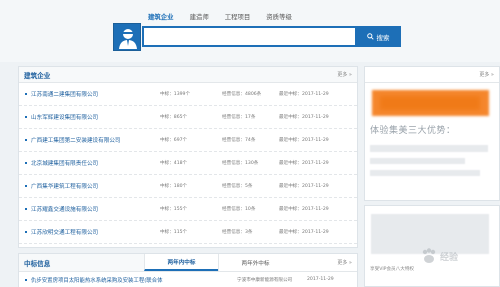 The height and width of the screenshot is (287, 500). I want to click on company-name-link: 广西集华建筑工程有限公司, so click(64, 186).